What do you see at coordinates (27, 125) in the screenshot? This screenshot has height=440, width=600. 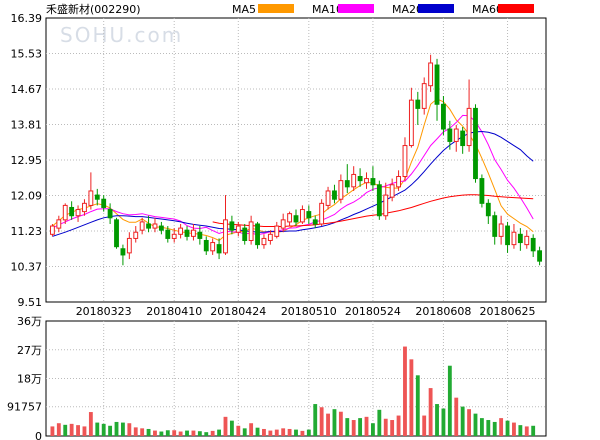 I see `price-tick-label: 13.81` at bounding box center [27, 125].